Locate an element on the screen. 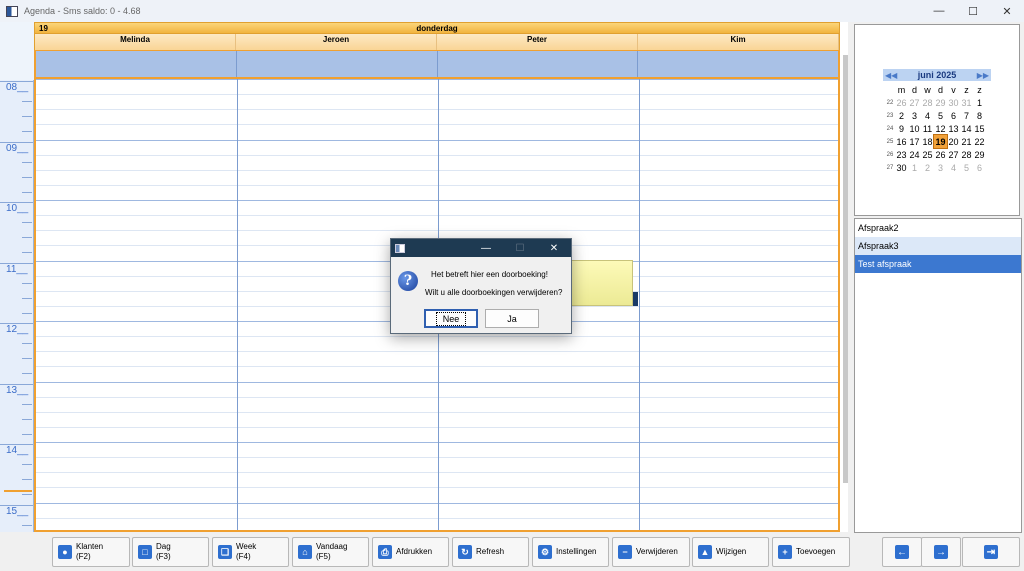 The height and width of the screenshot is (571, 1024). day-cell: 25 is located at coordinates (927, 154).